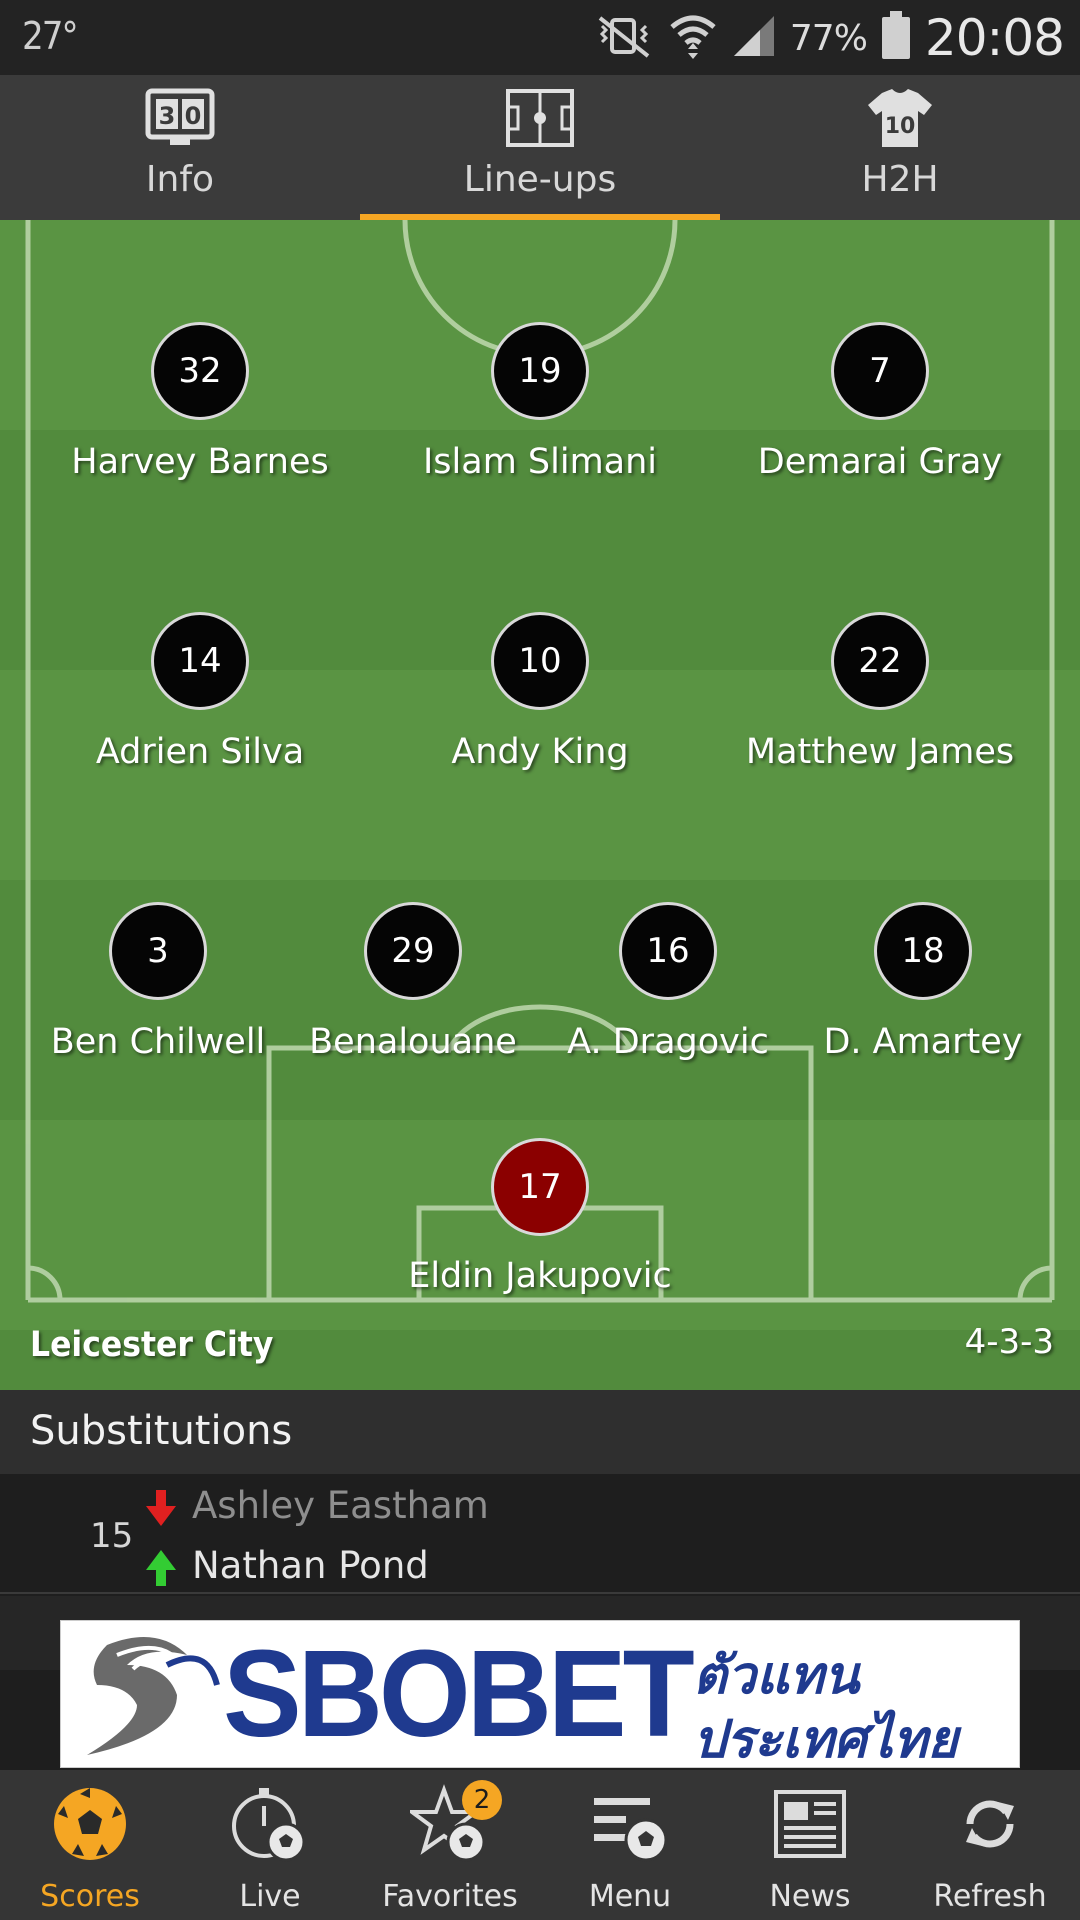 Image resolution: width=1080 pixels, height=1920 pixels. What do you see at coordinates (540, 371) in the screenshot?
I see `player-number: 19` at bounding box center [540, 371].